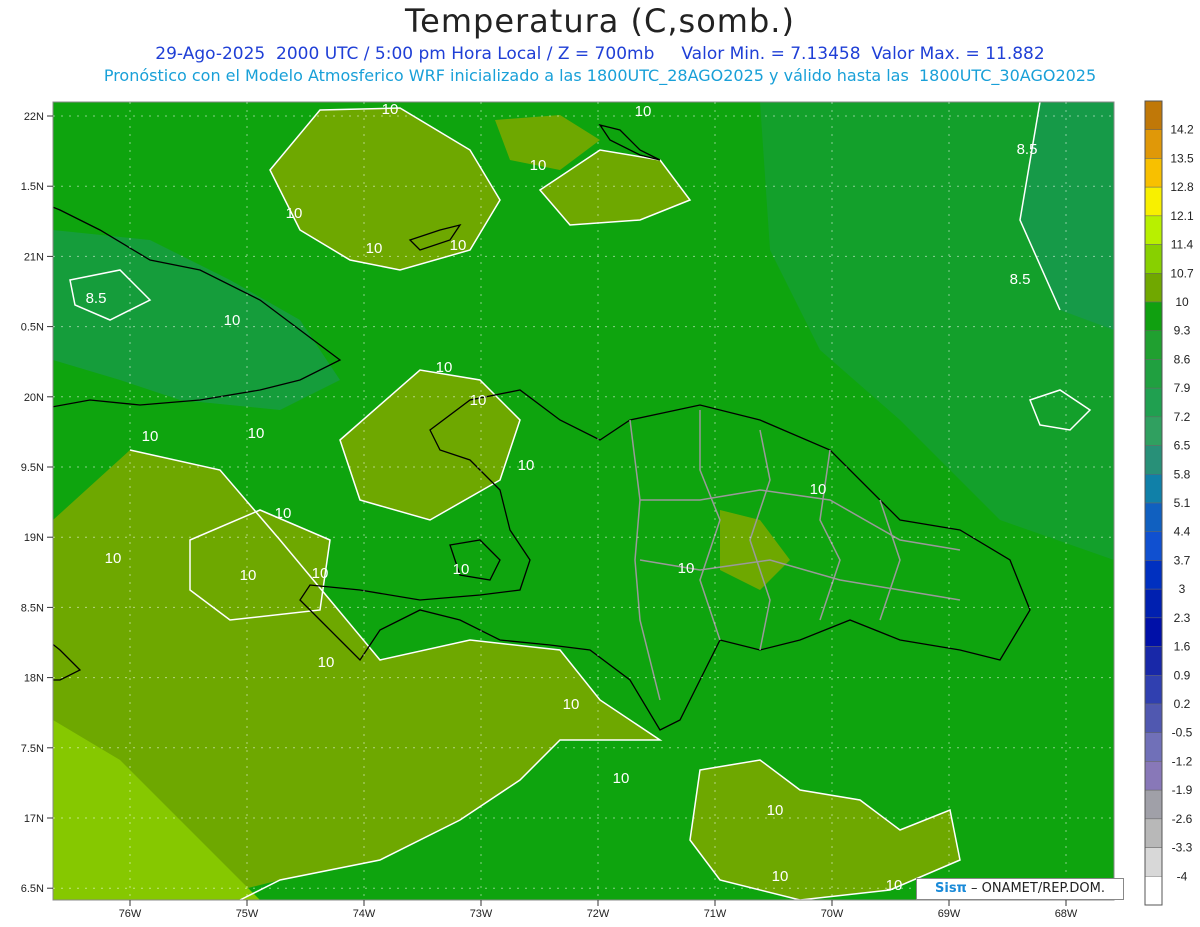 Image resolution: width=1200 pixels, height=927 pixels. Describe the element at coordinates (949, 914) in the screenshot. I see `lon-label: 69W` at that location.